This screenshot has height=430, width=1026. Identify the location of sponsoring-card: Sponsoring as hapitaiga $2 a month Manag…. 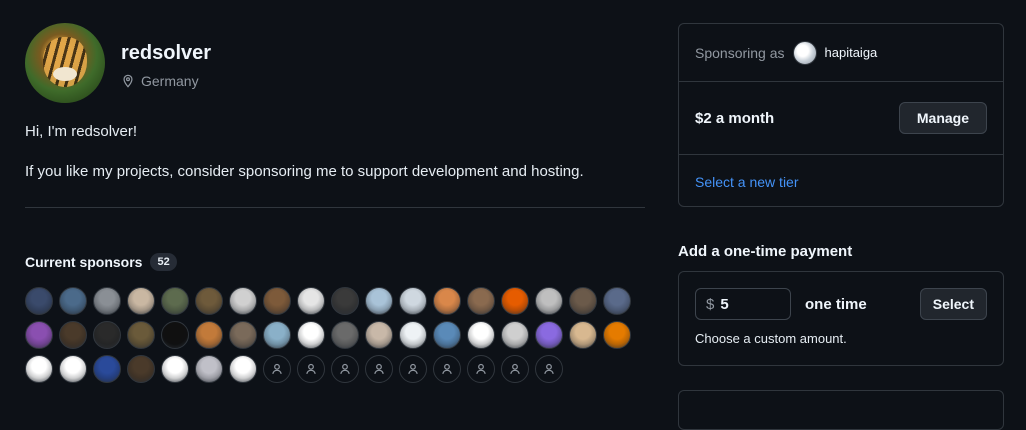
(841, 115).